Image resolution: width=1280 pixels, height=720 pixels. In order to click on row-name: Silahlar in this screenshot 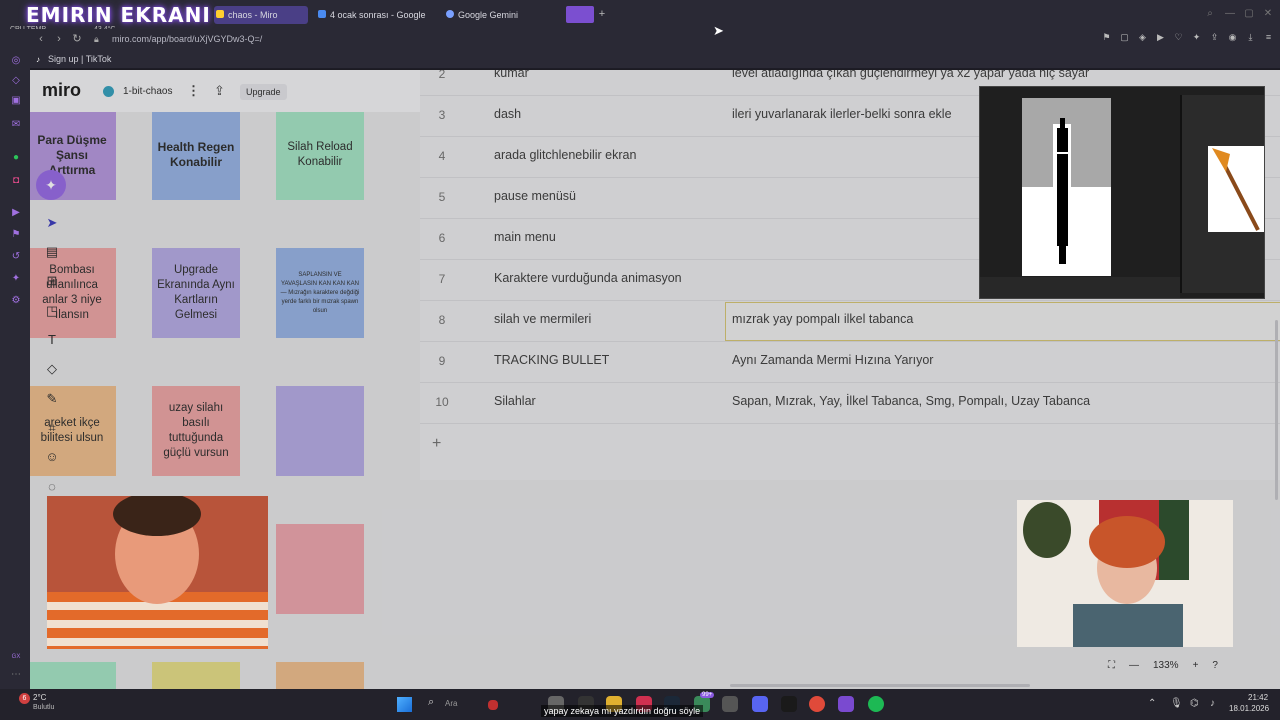, I will do `click(515, 401)`.